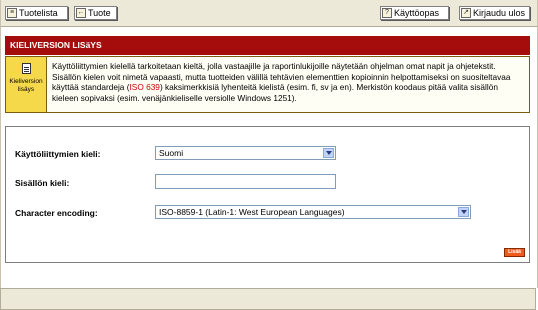  I want to click on logout-label: Kirjaudu ulos, so click(499, 13).